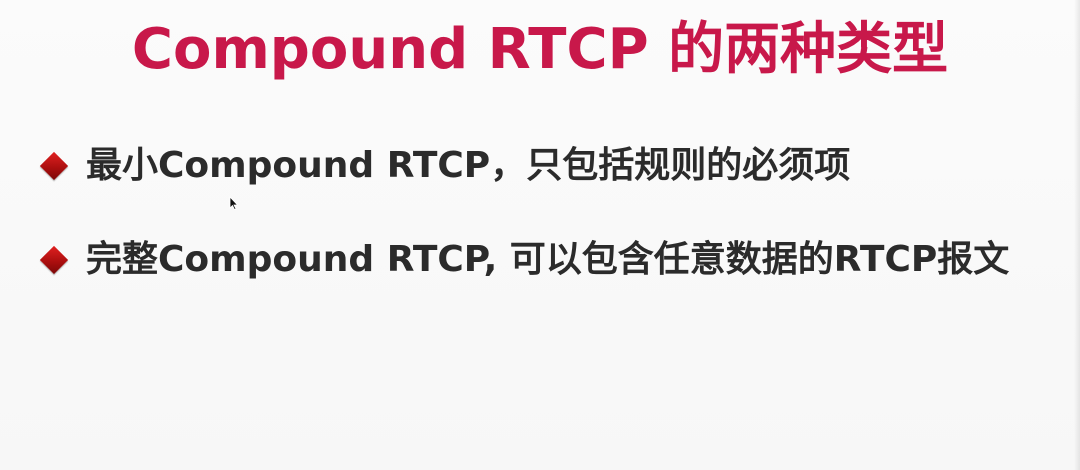 The width and height of the screenshot is (1080, 470). Describe the element at coordinates (540, 49) in the screenshot. I see `slide-title: Compound RTCP 的两种类型` at that location.